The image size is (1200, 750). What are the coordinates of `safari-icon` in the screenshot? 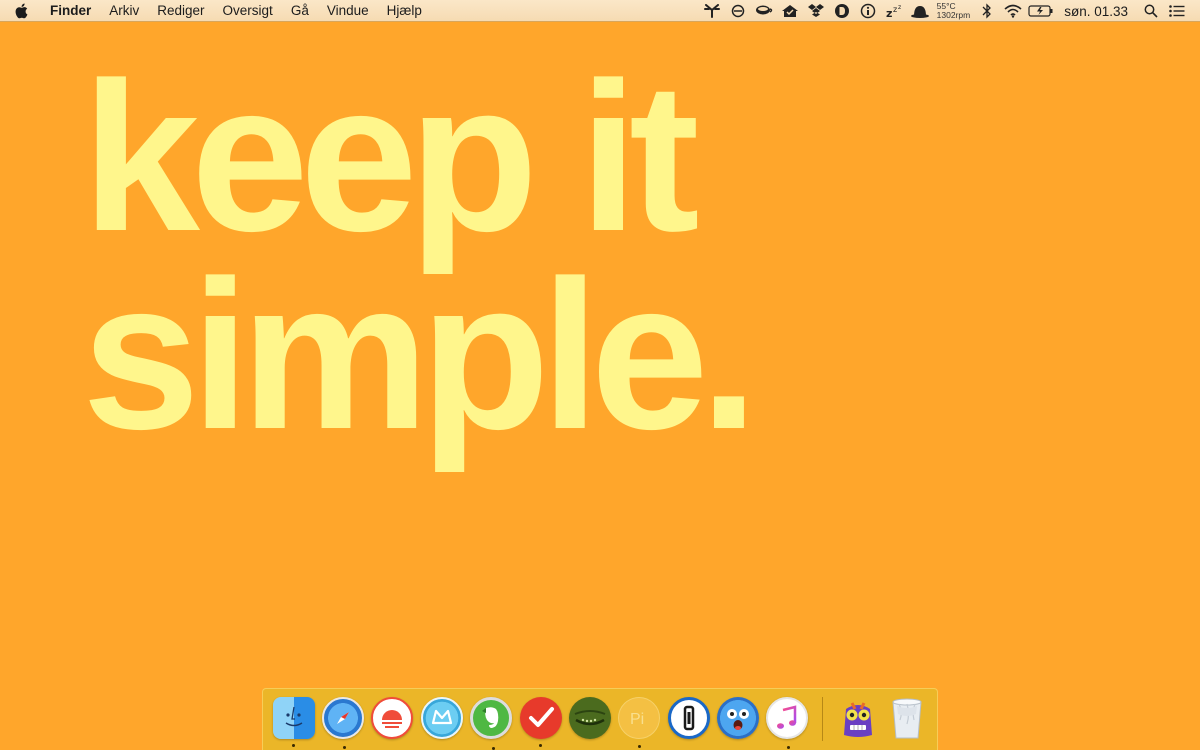 It's located at (343, 723).